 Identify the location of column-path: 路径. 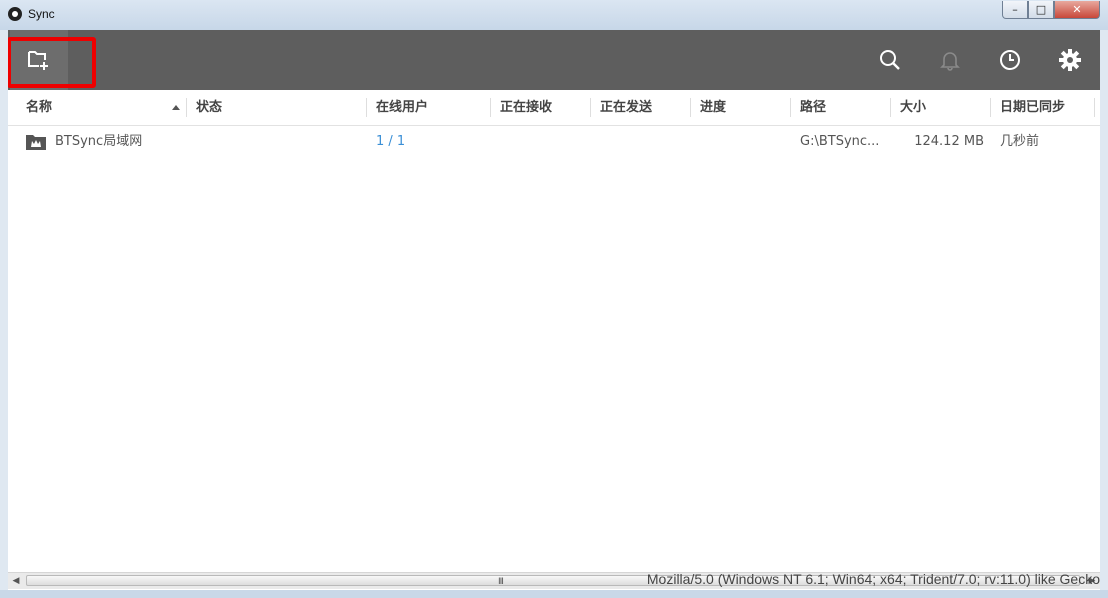
(813, 107).